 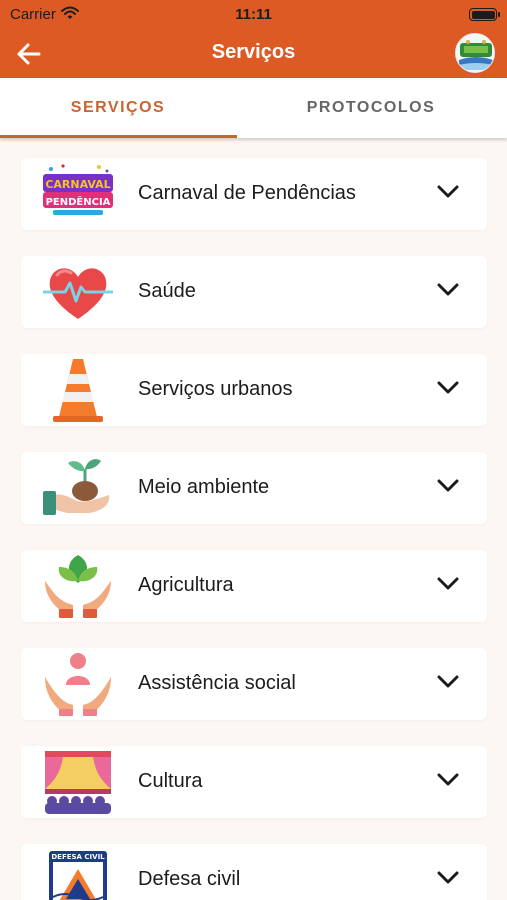 What do you see at coordinates (78, 586) in the screenshot?
I see `leaf-hands-icon` at bounding box center [78, 586].